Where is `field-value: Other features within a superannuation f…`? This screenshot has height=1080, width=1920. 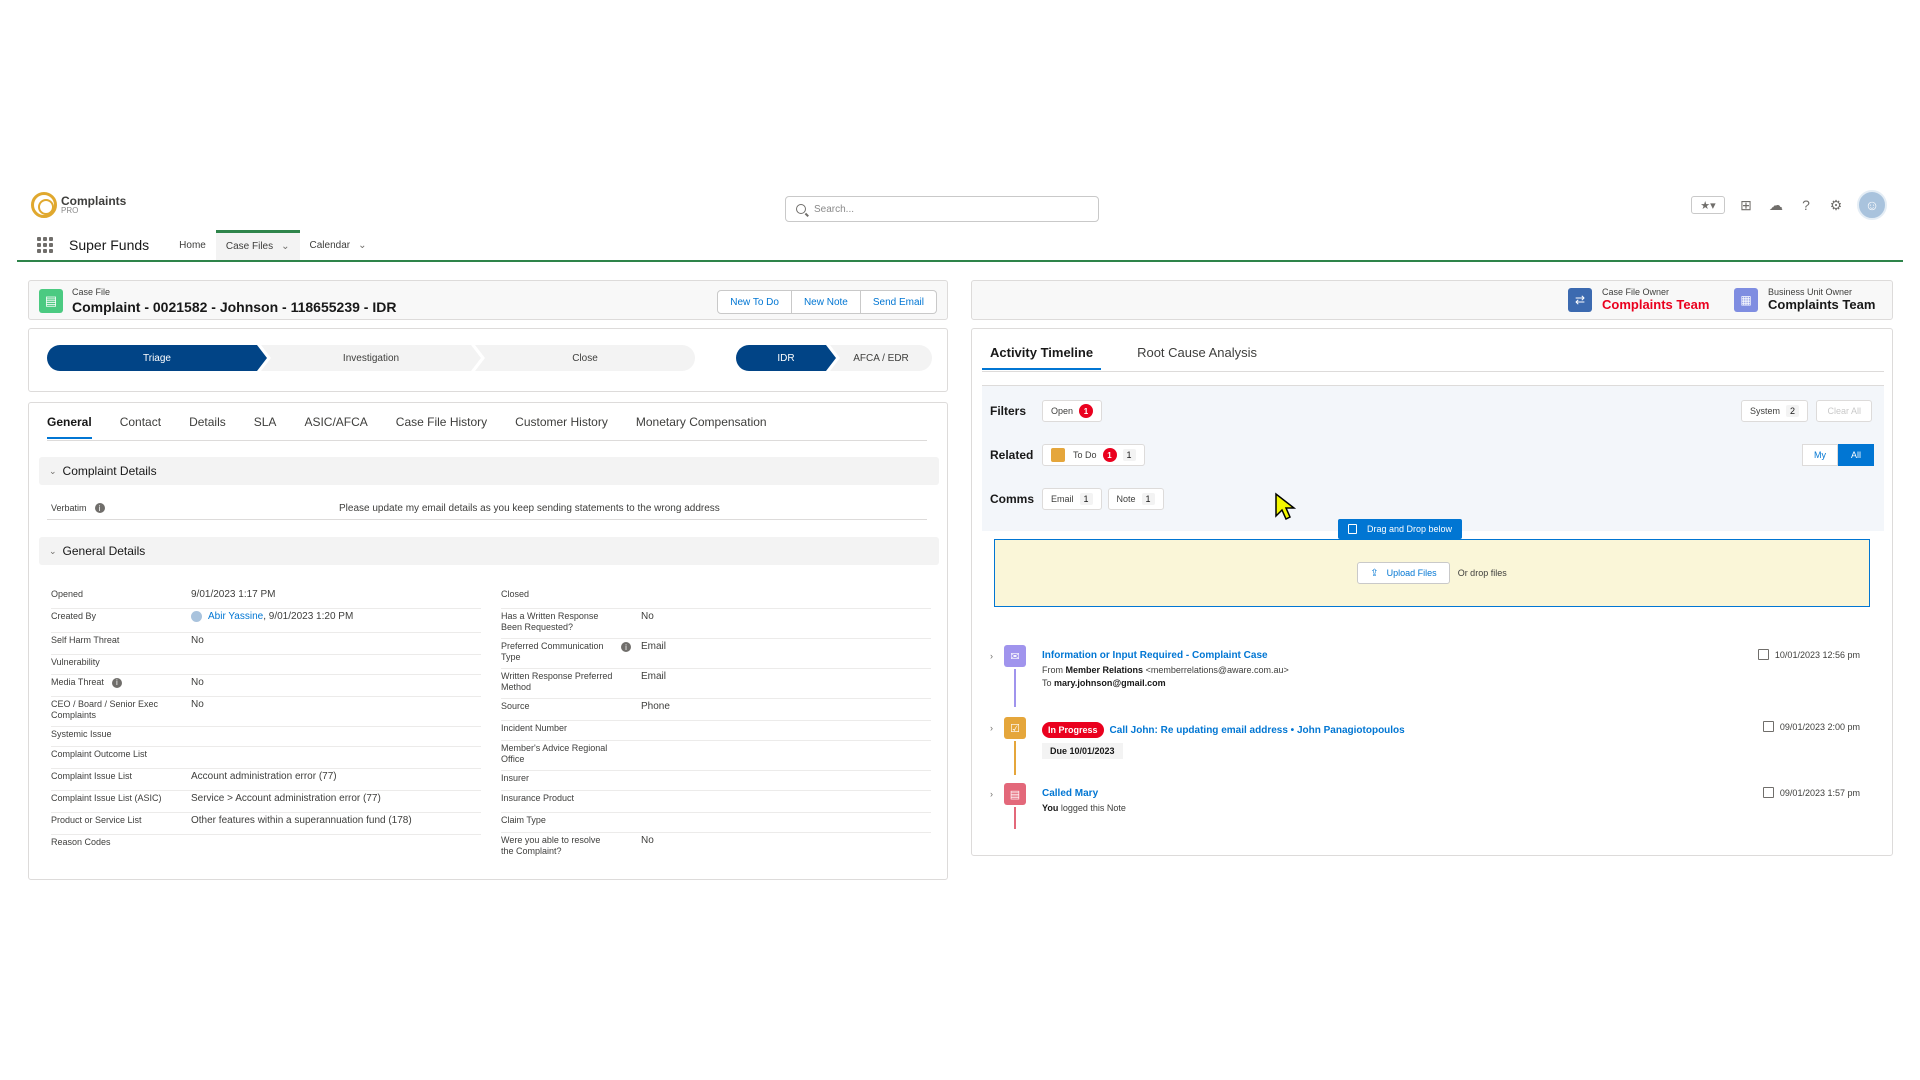
field-value: Other features within a superannuation f… is located at coordinates (301, 820).